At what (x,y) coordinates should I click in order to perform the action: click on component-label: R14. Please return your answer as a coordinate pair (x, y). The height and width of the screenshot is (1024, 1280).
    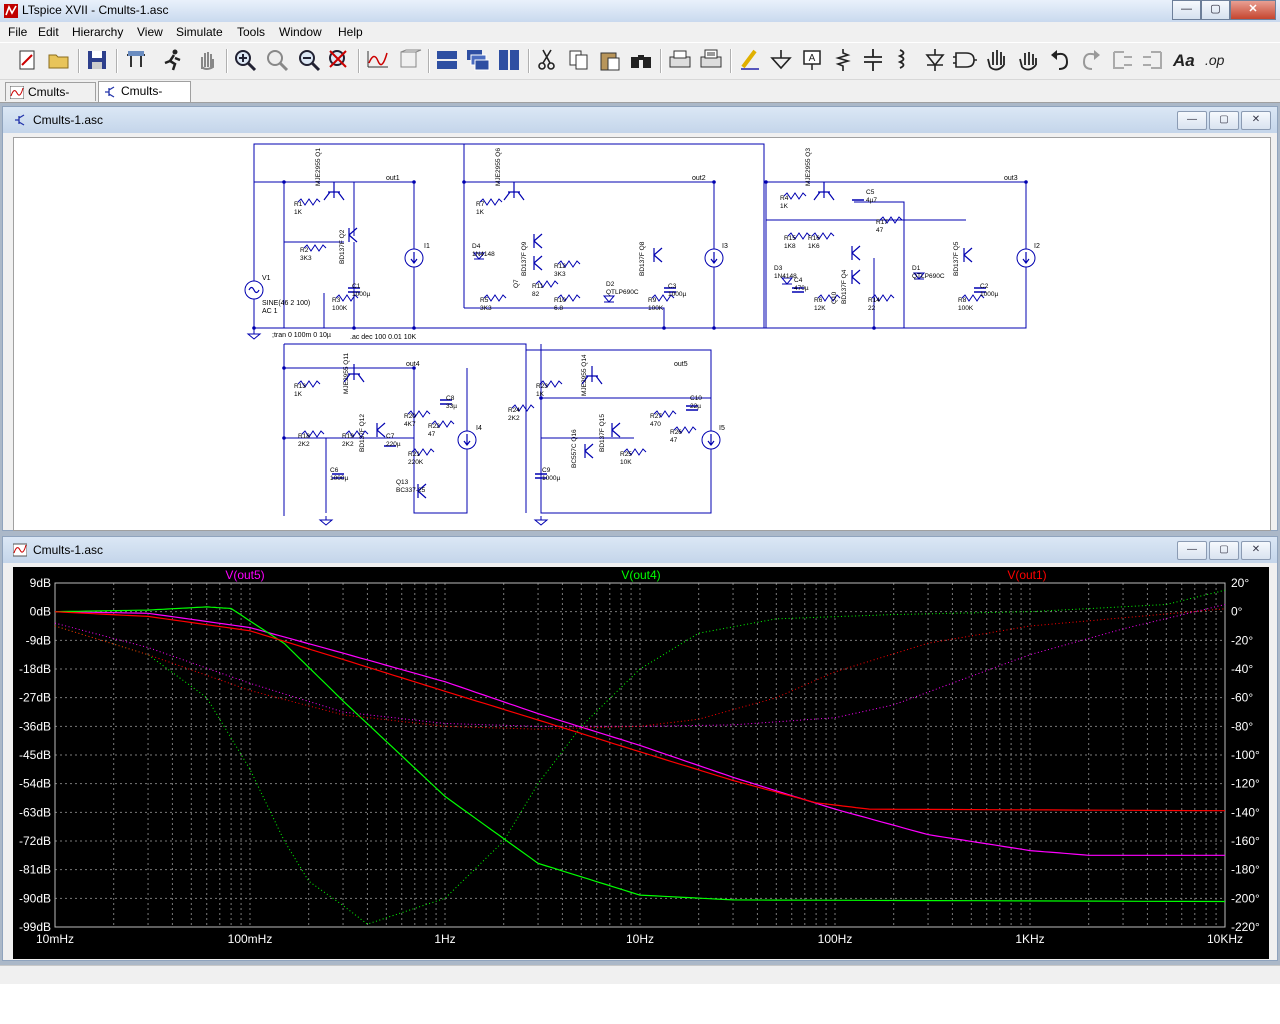
    Looking at the image, I should click on (874, 300).